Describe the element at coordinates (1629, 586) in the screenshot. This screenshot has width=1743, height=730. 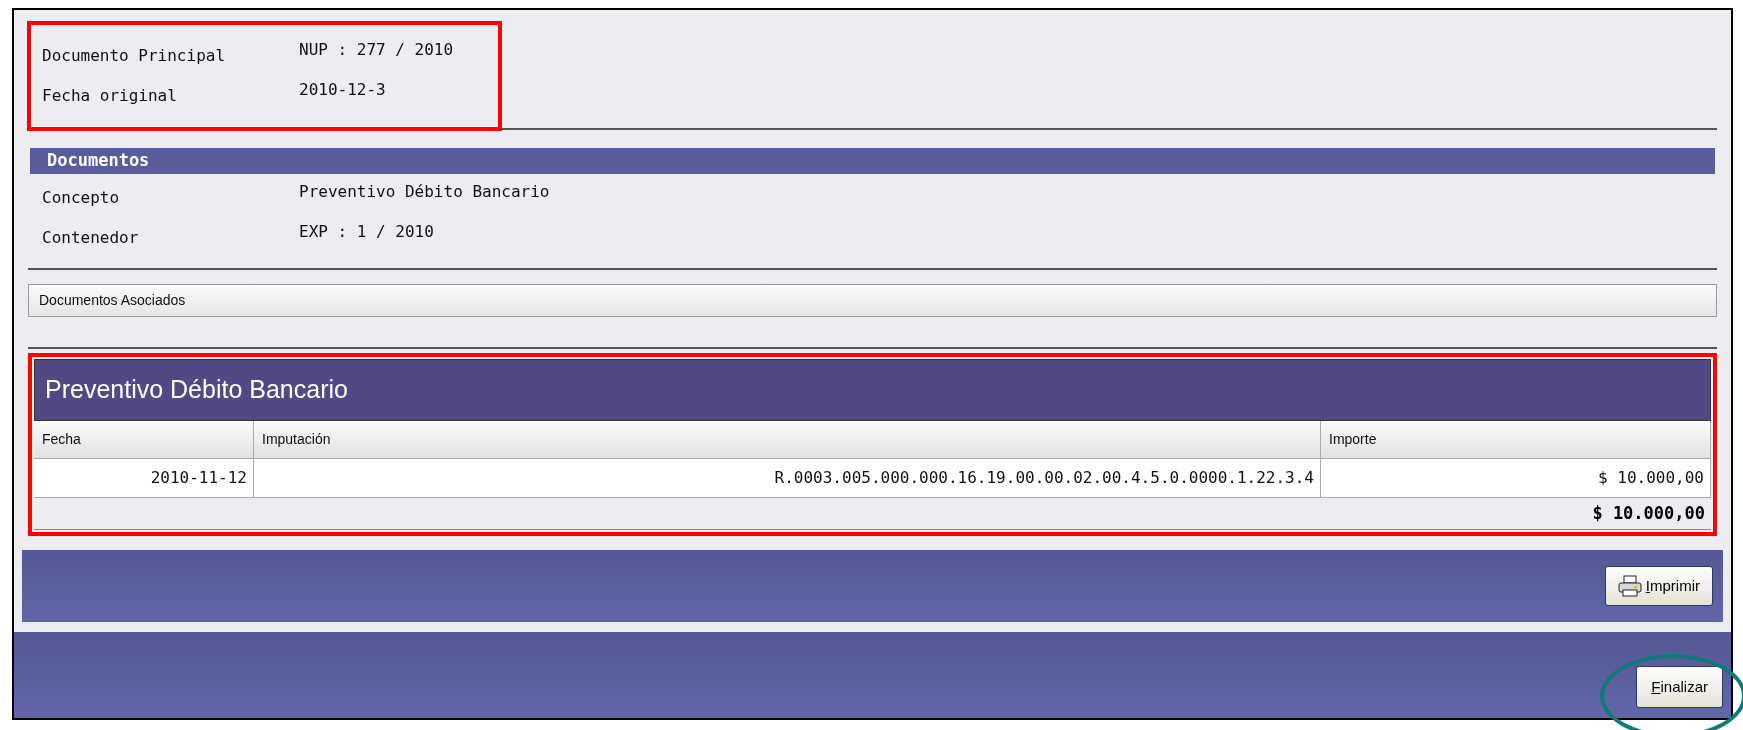
I see `printer-icon` at that location.